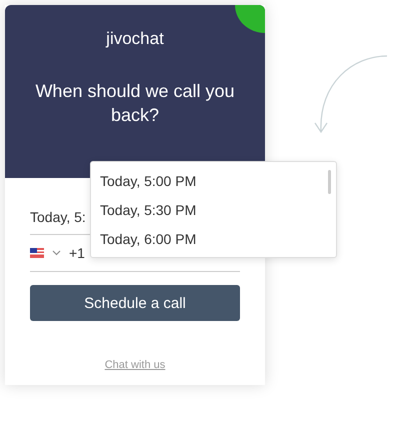 Image resolution: width=400 pixels, height=440 pixels. Describe the element at coordinates (135, 39) in the screenshot. I see `logo-text: jivochat` at that location.